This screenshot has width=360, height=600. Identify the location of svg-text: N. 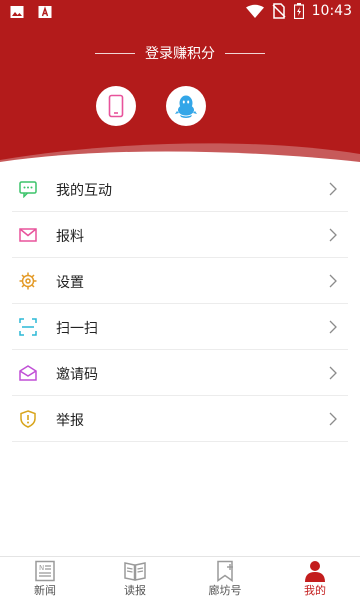
(41, 568).